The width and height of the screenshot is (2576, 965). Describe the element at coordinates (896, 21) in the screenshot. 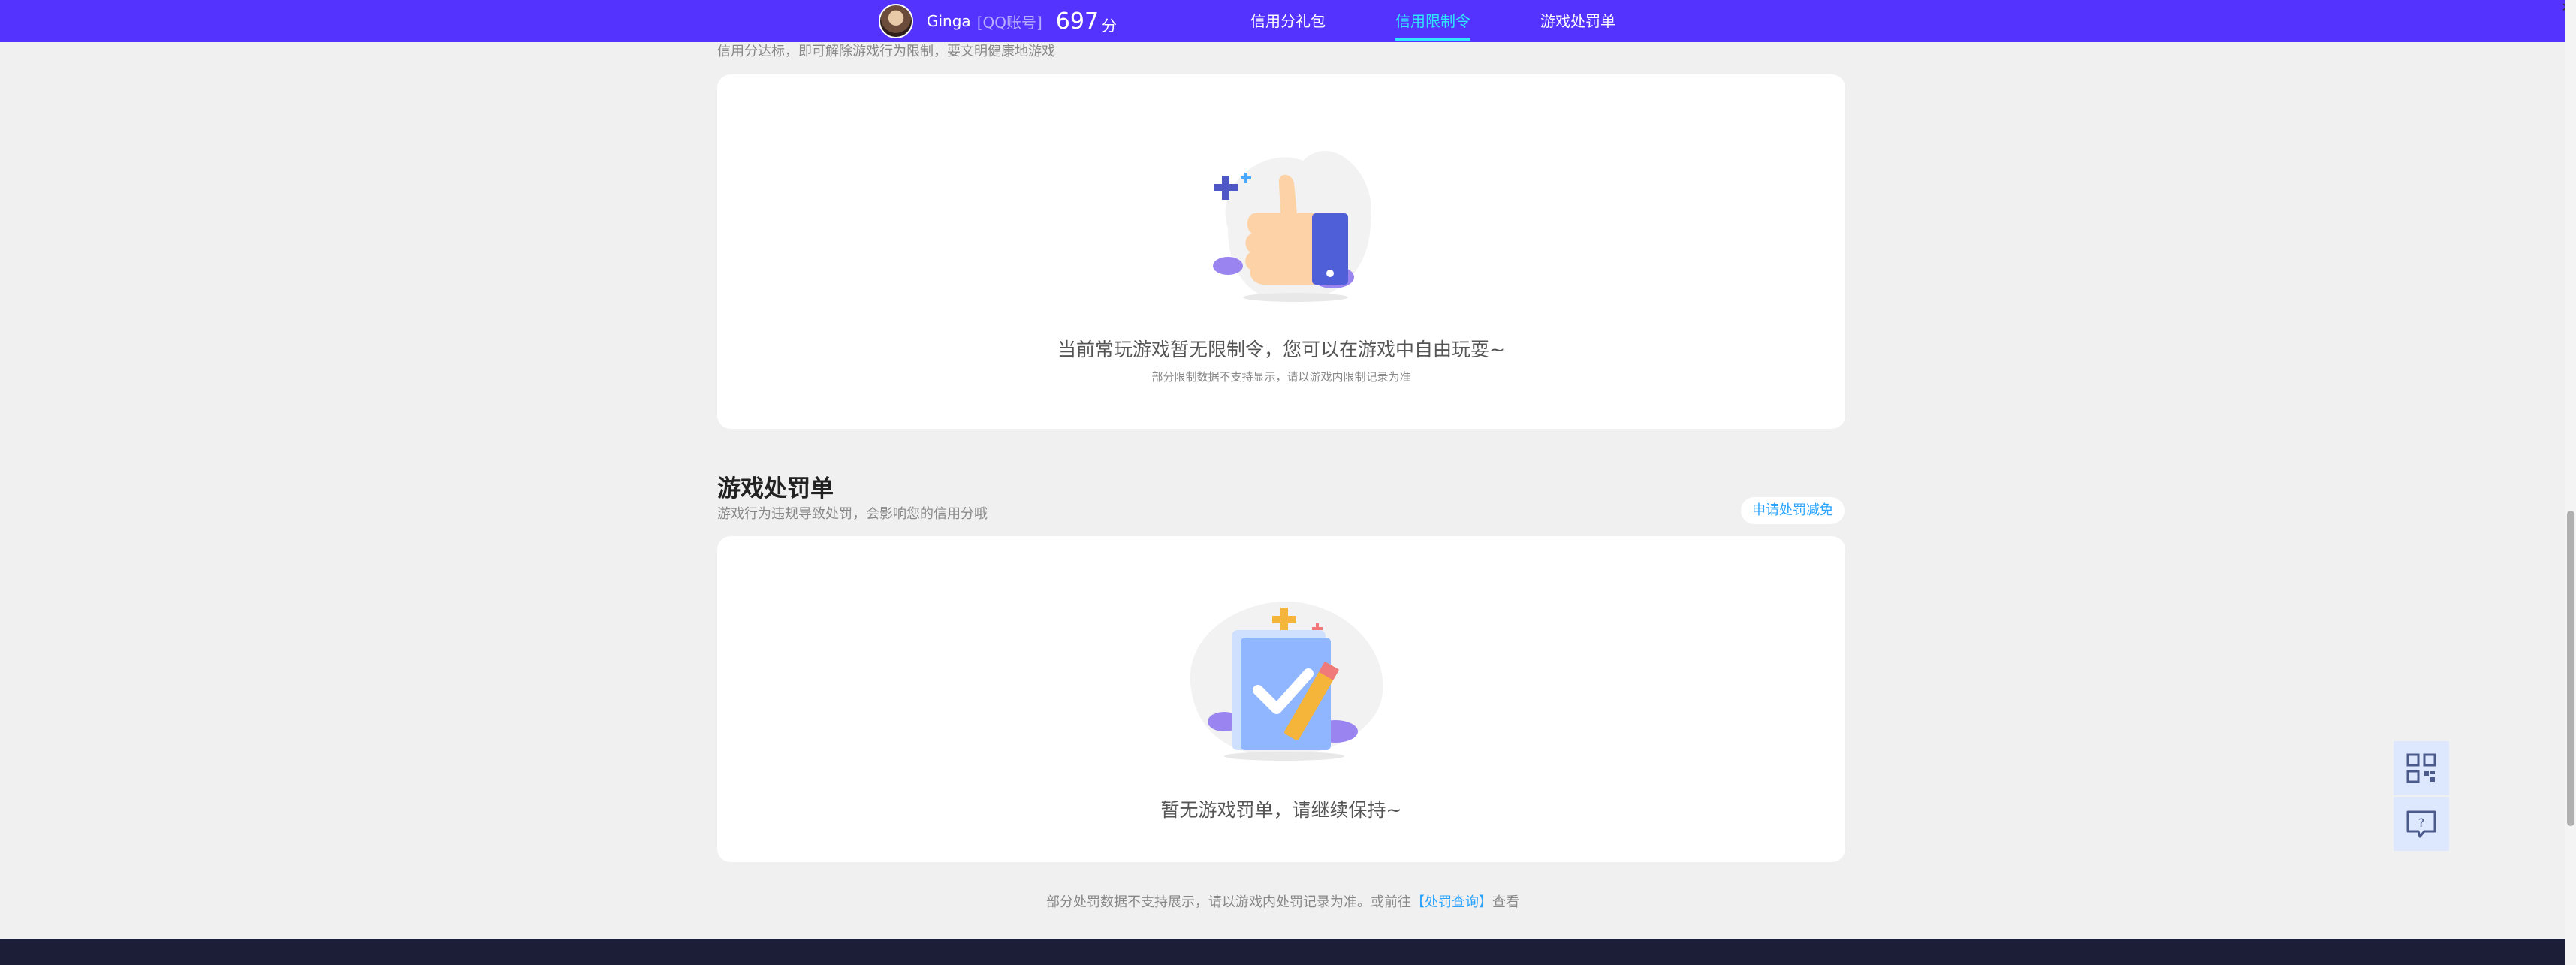

I see `avatar` at that location.